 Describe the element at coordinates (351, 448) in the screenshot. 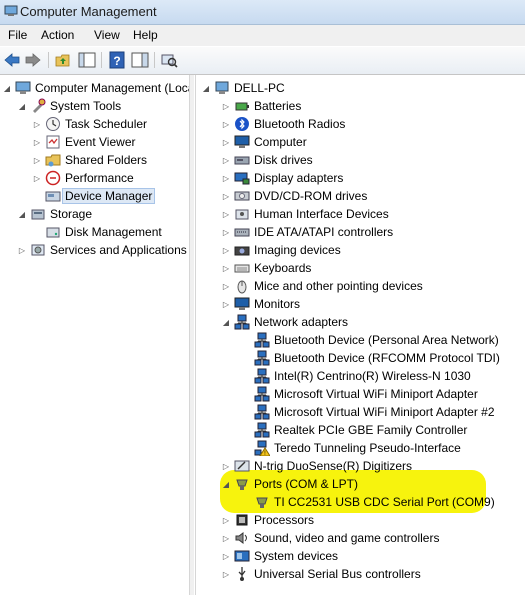

I see `device-tree-item-row: ! Teredo Tunneling Pseudo-Interface` at that location.